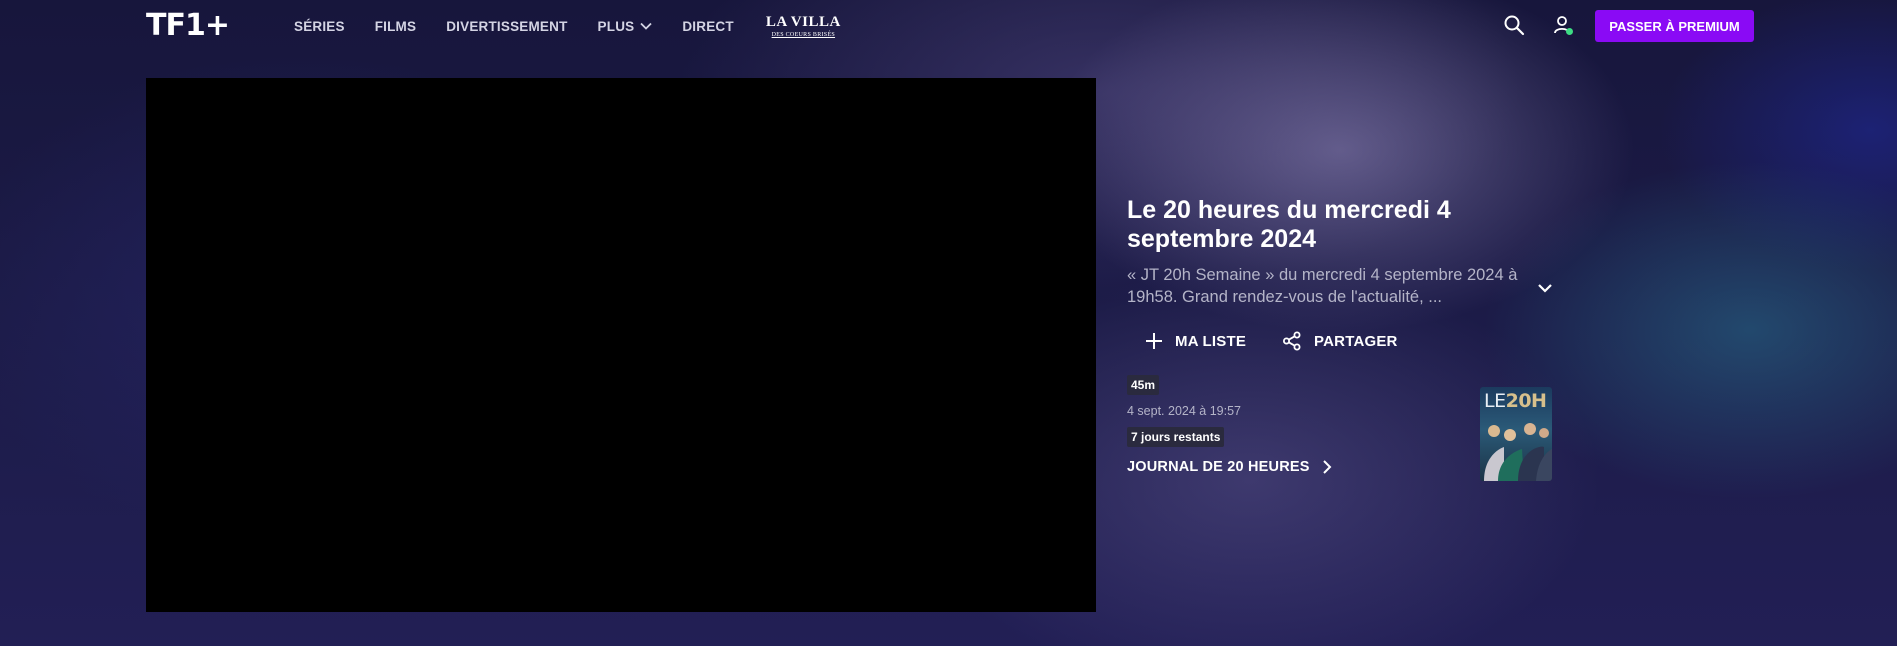 This screenshot has width=1897, height=646. I want to click on nav-divertissement-label: DIVERTISSEMENT, so click(507, 26).